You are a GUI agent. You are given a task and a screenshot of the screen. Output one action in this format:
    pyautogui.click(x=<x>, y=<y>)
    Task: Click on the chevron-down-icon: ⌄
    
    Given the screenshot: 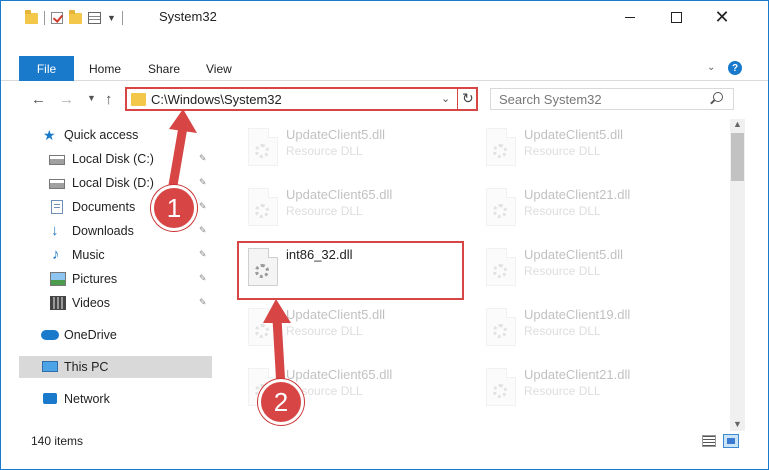 What is the action you would take?
    pyautogui.click(x=445, y=98)
    